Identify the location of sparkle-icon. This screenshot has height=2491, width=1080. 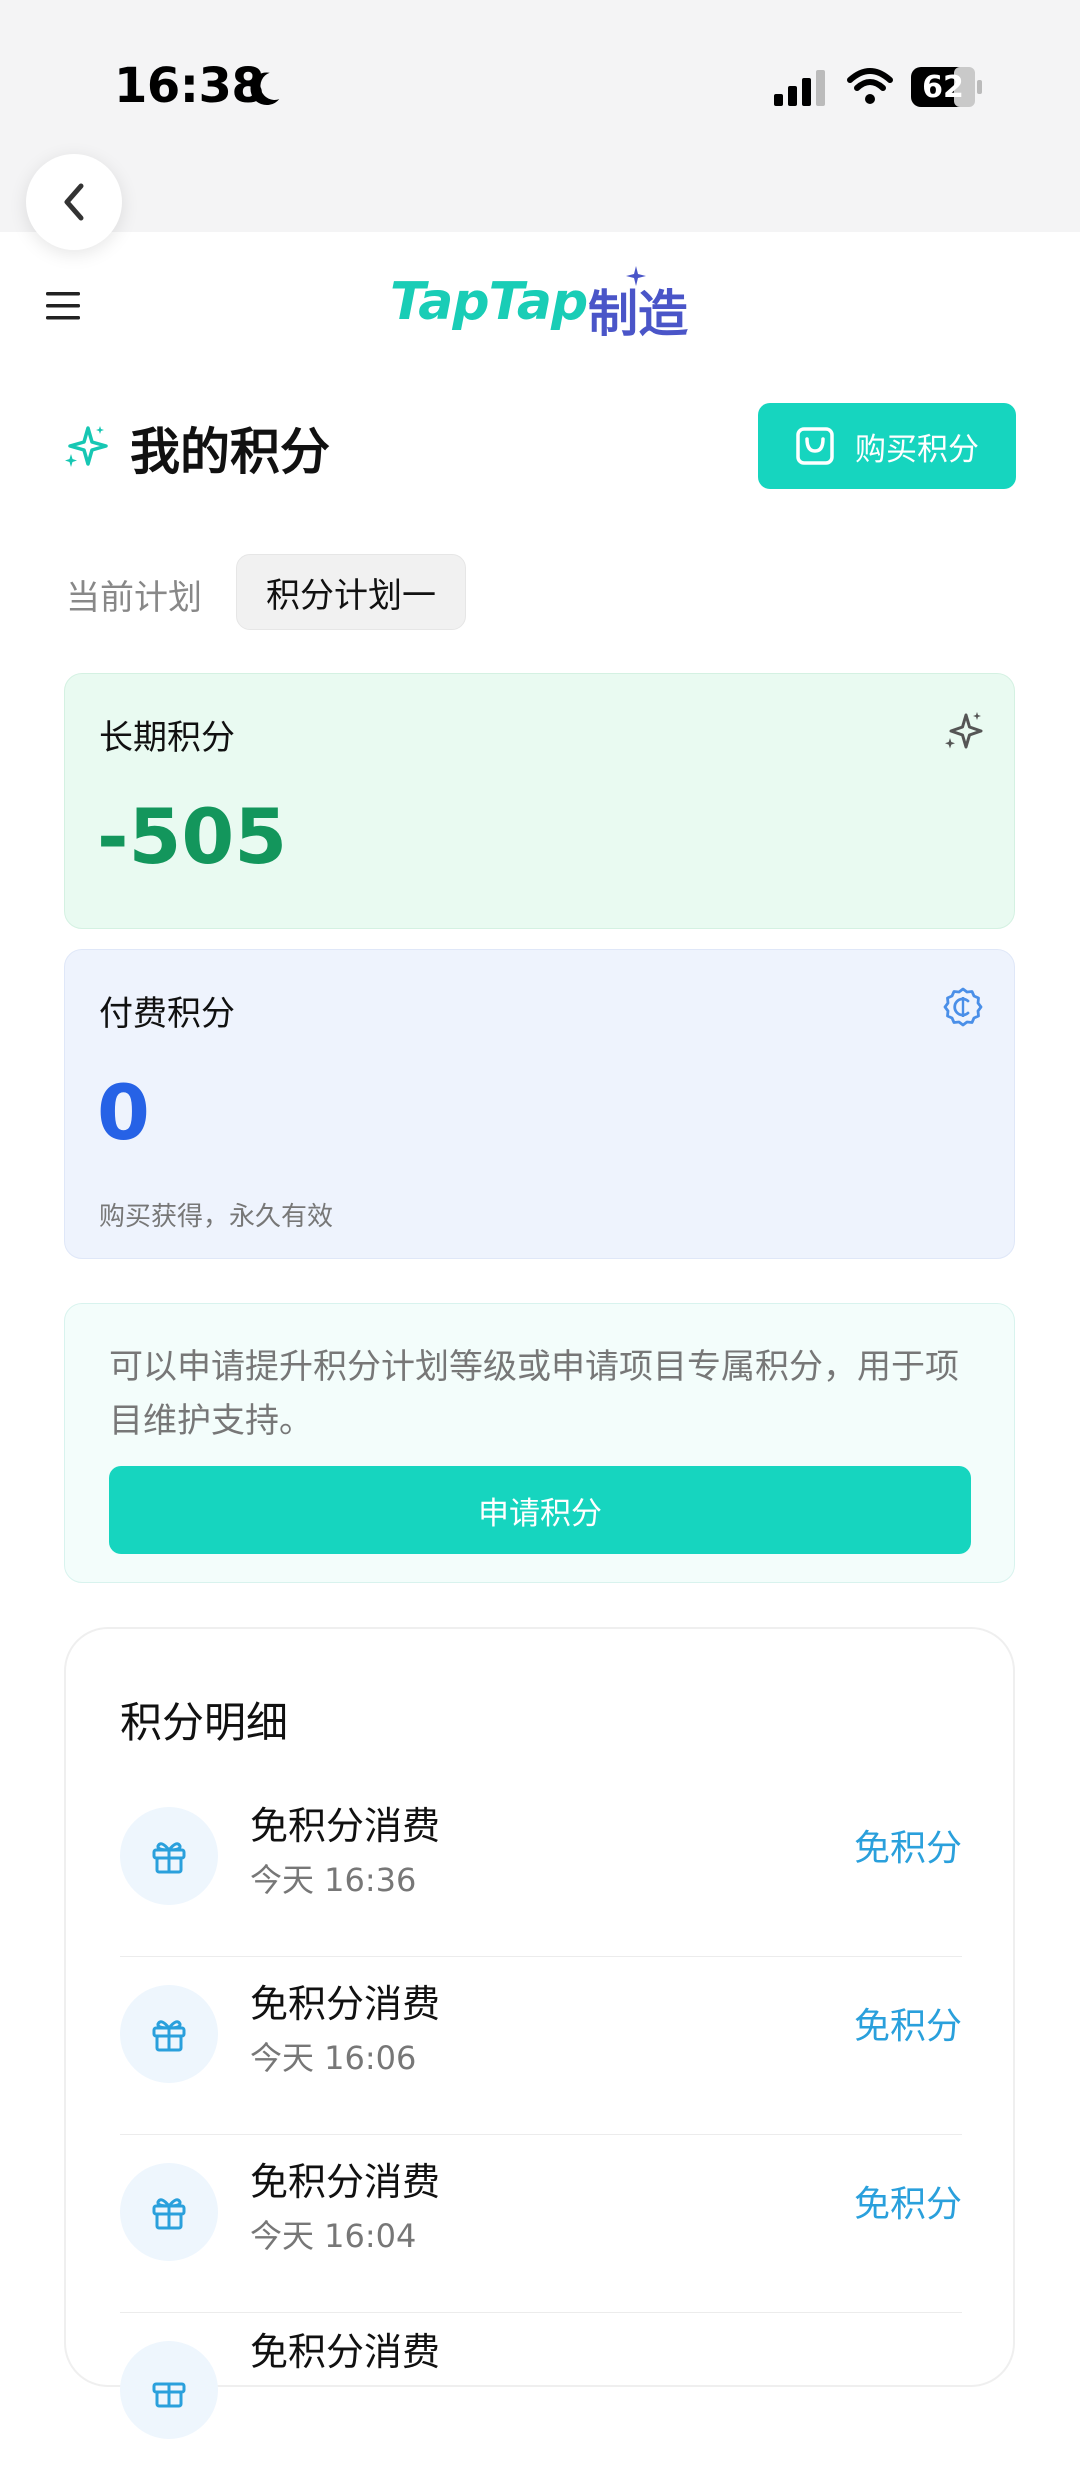
(636, 276).